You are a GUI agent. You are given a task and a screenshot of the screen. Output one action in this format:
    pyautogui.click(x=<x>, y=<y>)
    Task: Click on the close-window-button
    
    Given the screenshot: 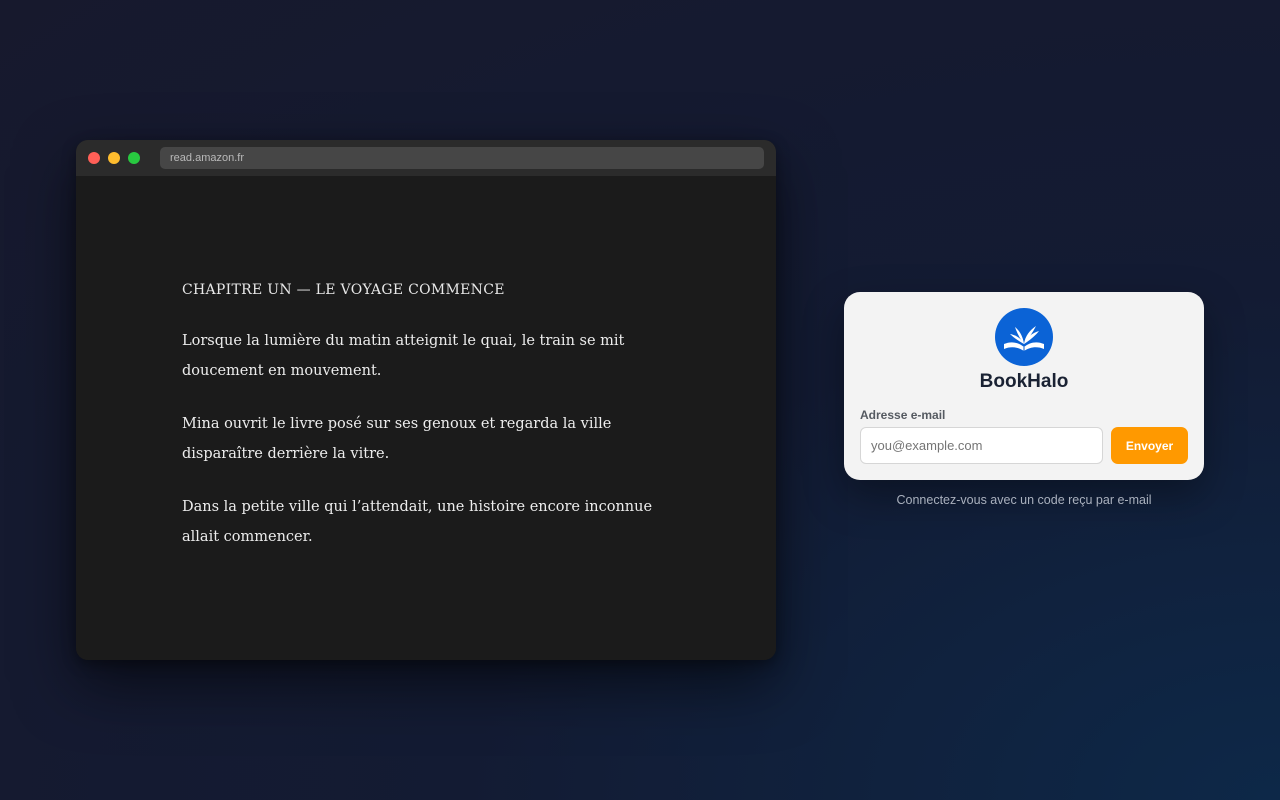 What is the action you would take?
    pyautogui.click(x=94, y=158)
    